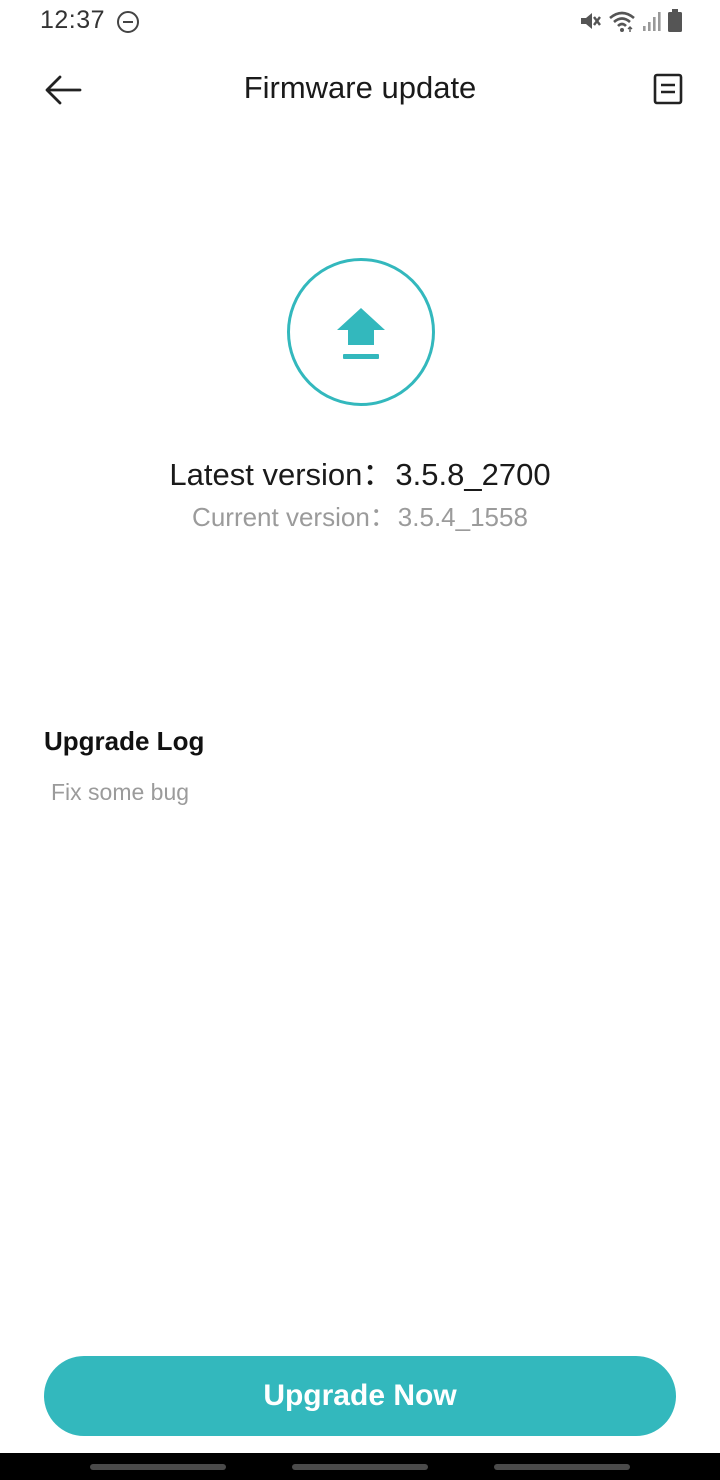 Image resolution: width=720 pixels, height=1480 pixels. What do you see at coordinates (675, 20) in the screenshot?
I see `battery-icon` at bounding box center [675, 20].